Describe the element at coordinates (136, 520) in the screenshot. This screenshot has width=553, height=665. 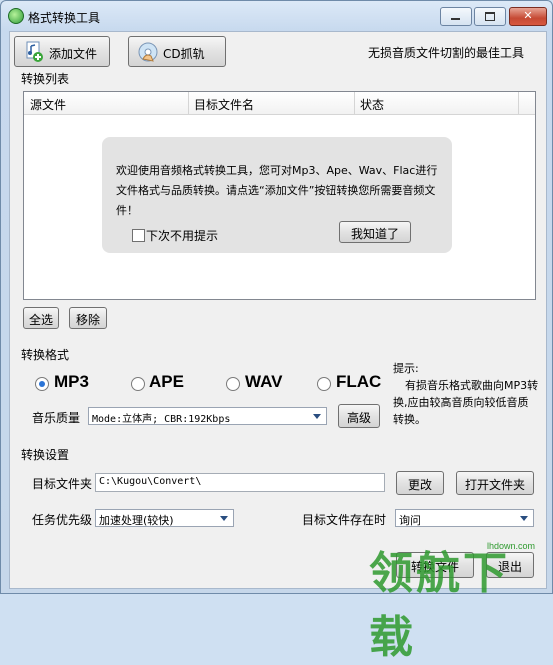
I see `priority-value: 加速处理(较快)` at that location.